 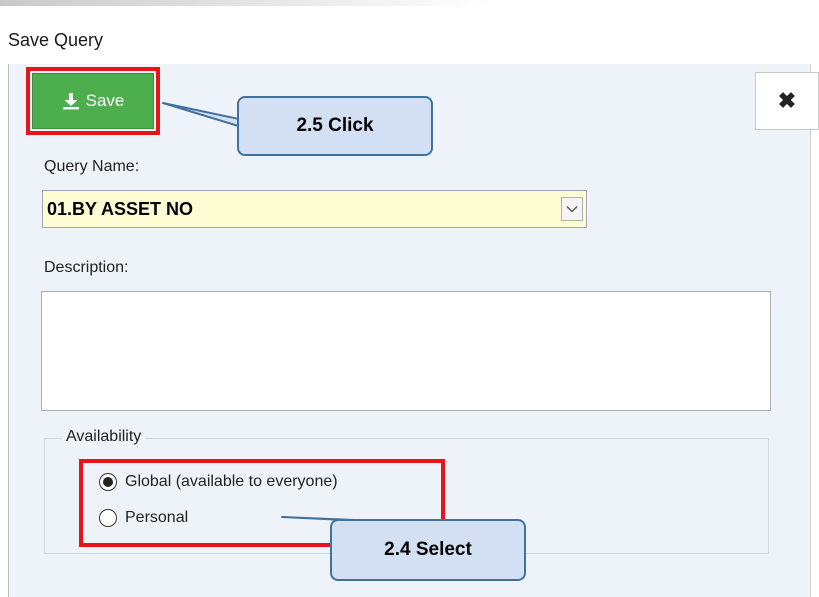 What do you see at coordinates (409, 3) in the screenshot?
I see `top-rule` at bounding box center [409, 3].